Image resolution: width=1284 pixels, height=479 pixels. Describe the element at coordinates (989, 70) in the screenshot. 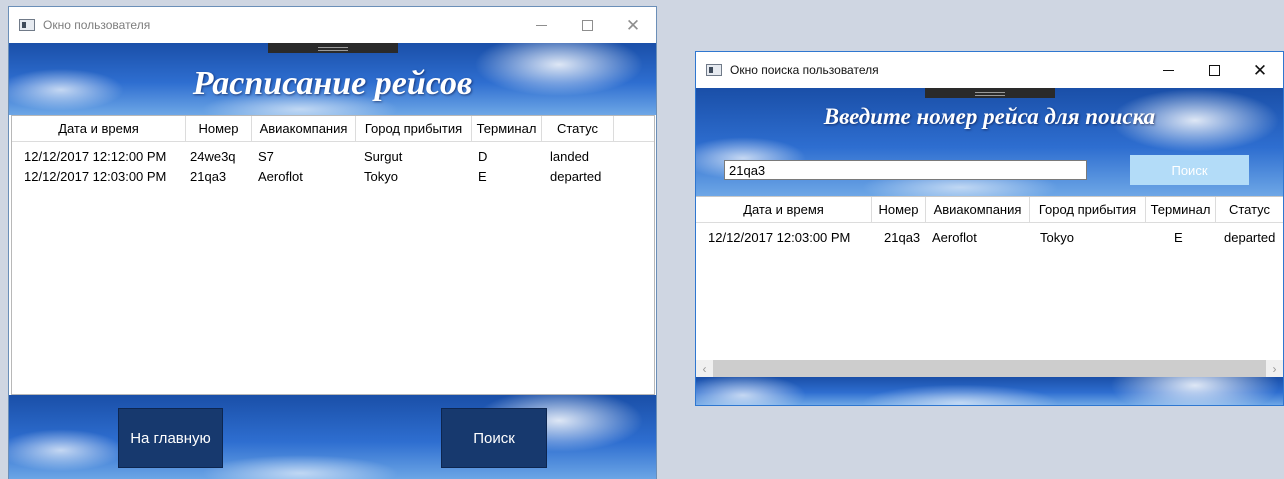

I see `search-window-titlebar: Окно поиска пользователя ✕` at that location.